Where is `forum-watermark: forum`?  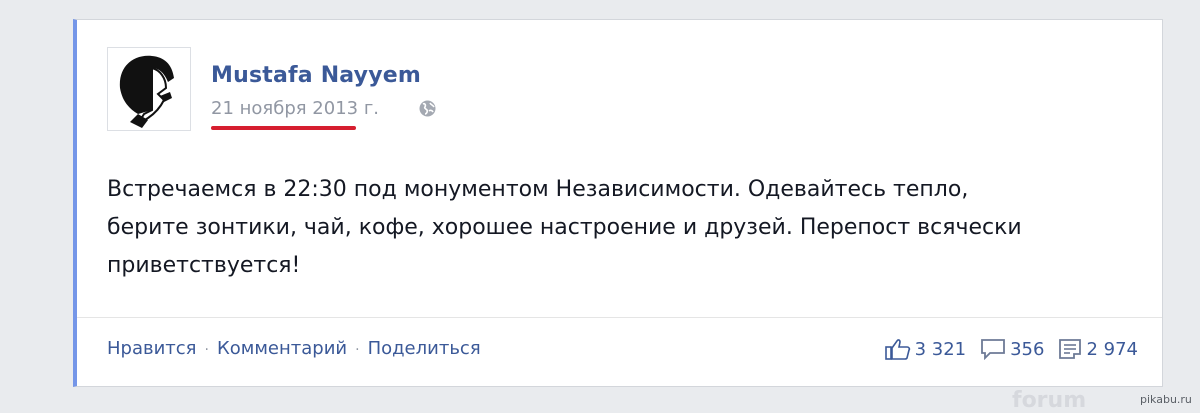 forum-watermark: forum is located at coordinates (1049, 400).